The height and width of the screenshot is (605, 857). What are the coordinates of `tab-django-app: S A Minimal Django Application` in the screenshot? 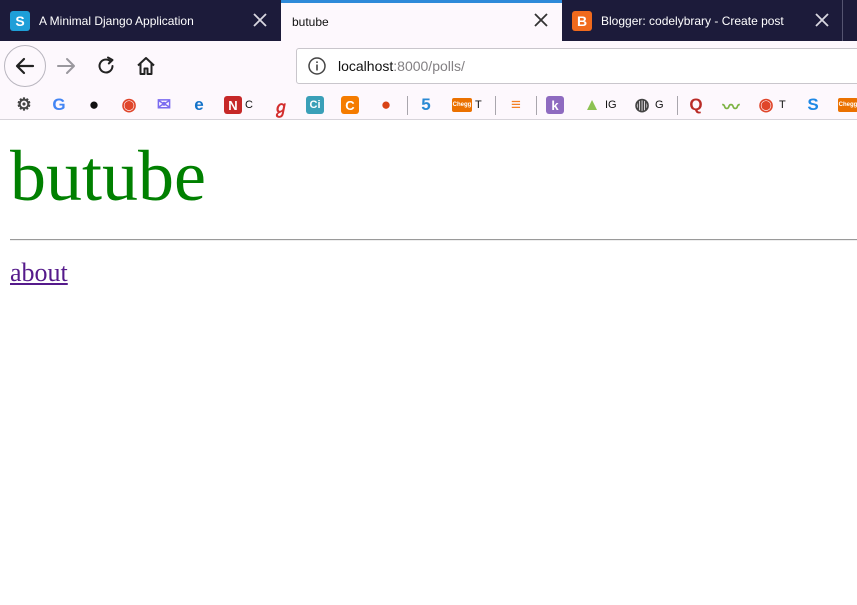 It's located at (140, 20).